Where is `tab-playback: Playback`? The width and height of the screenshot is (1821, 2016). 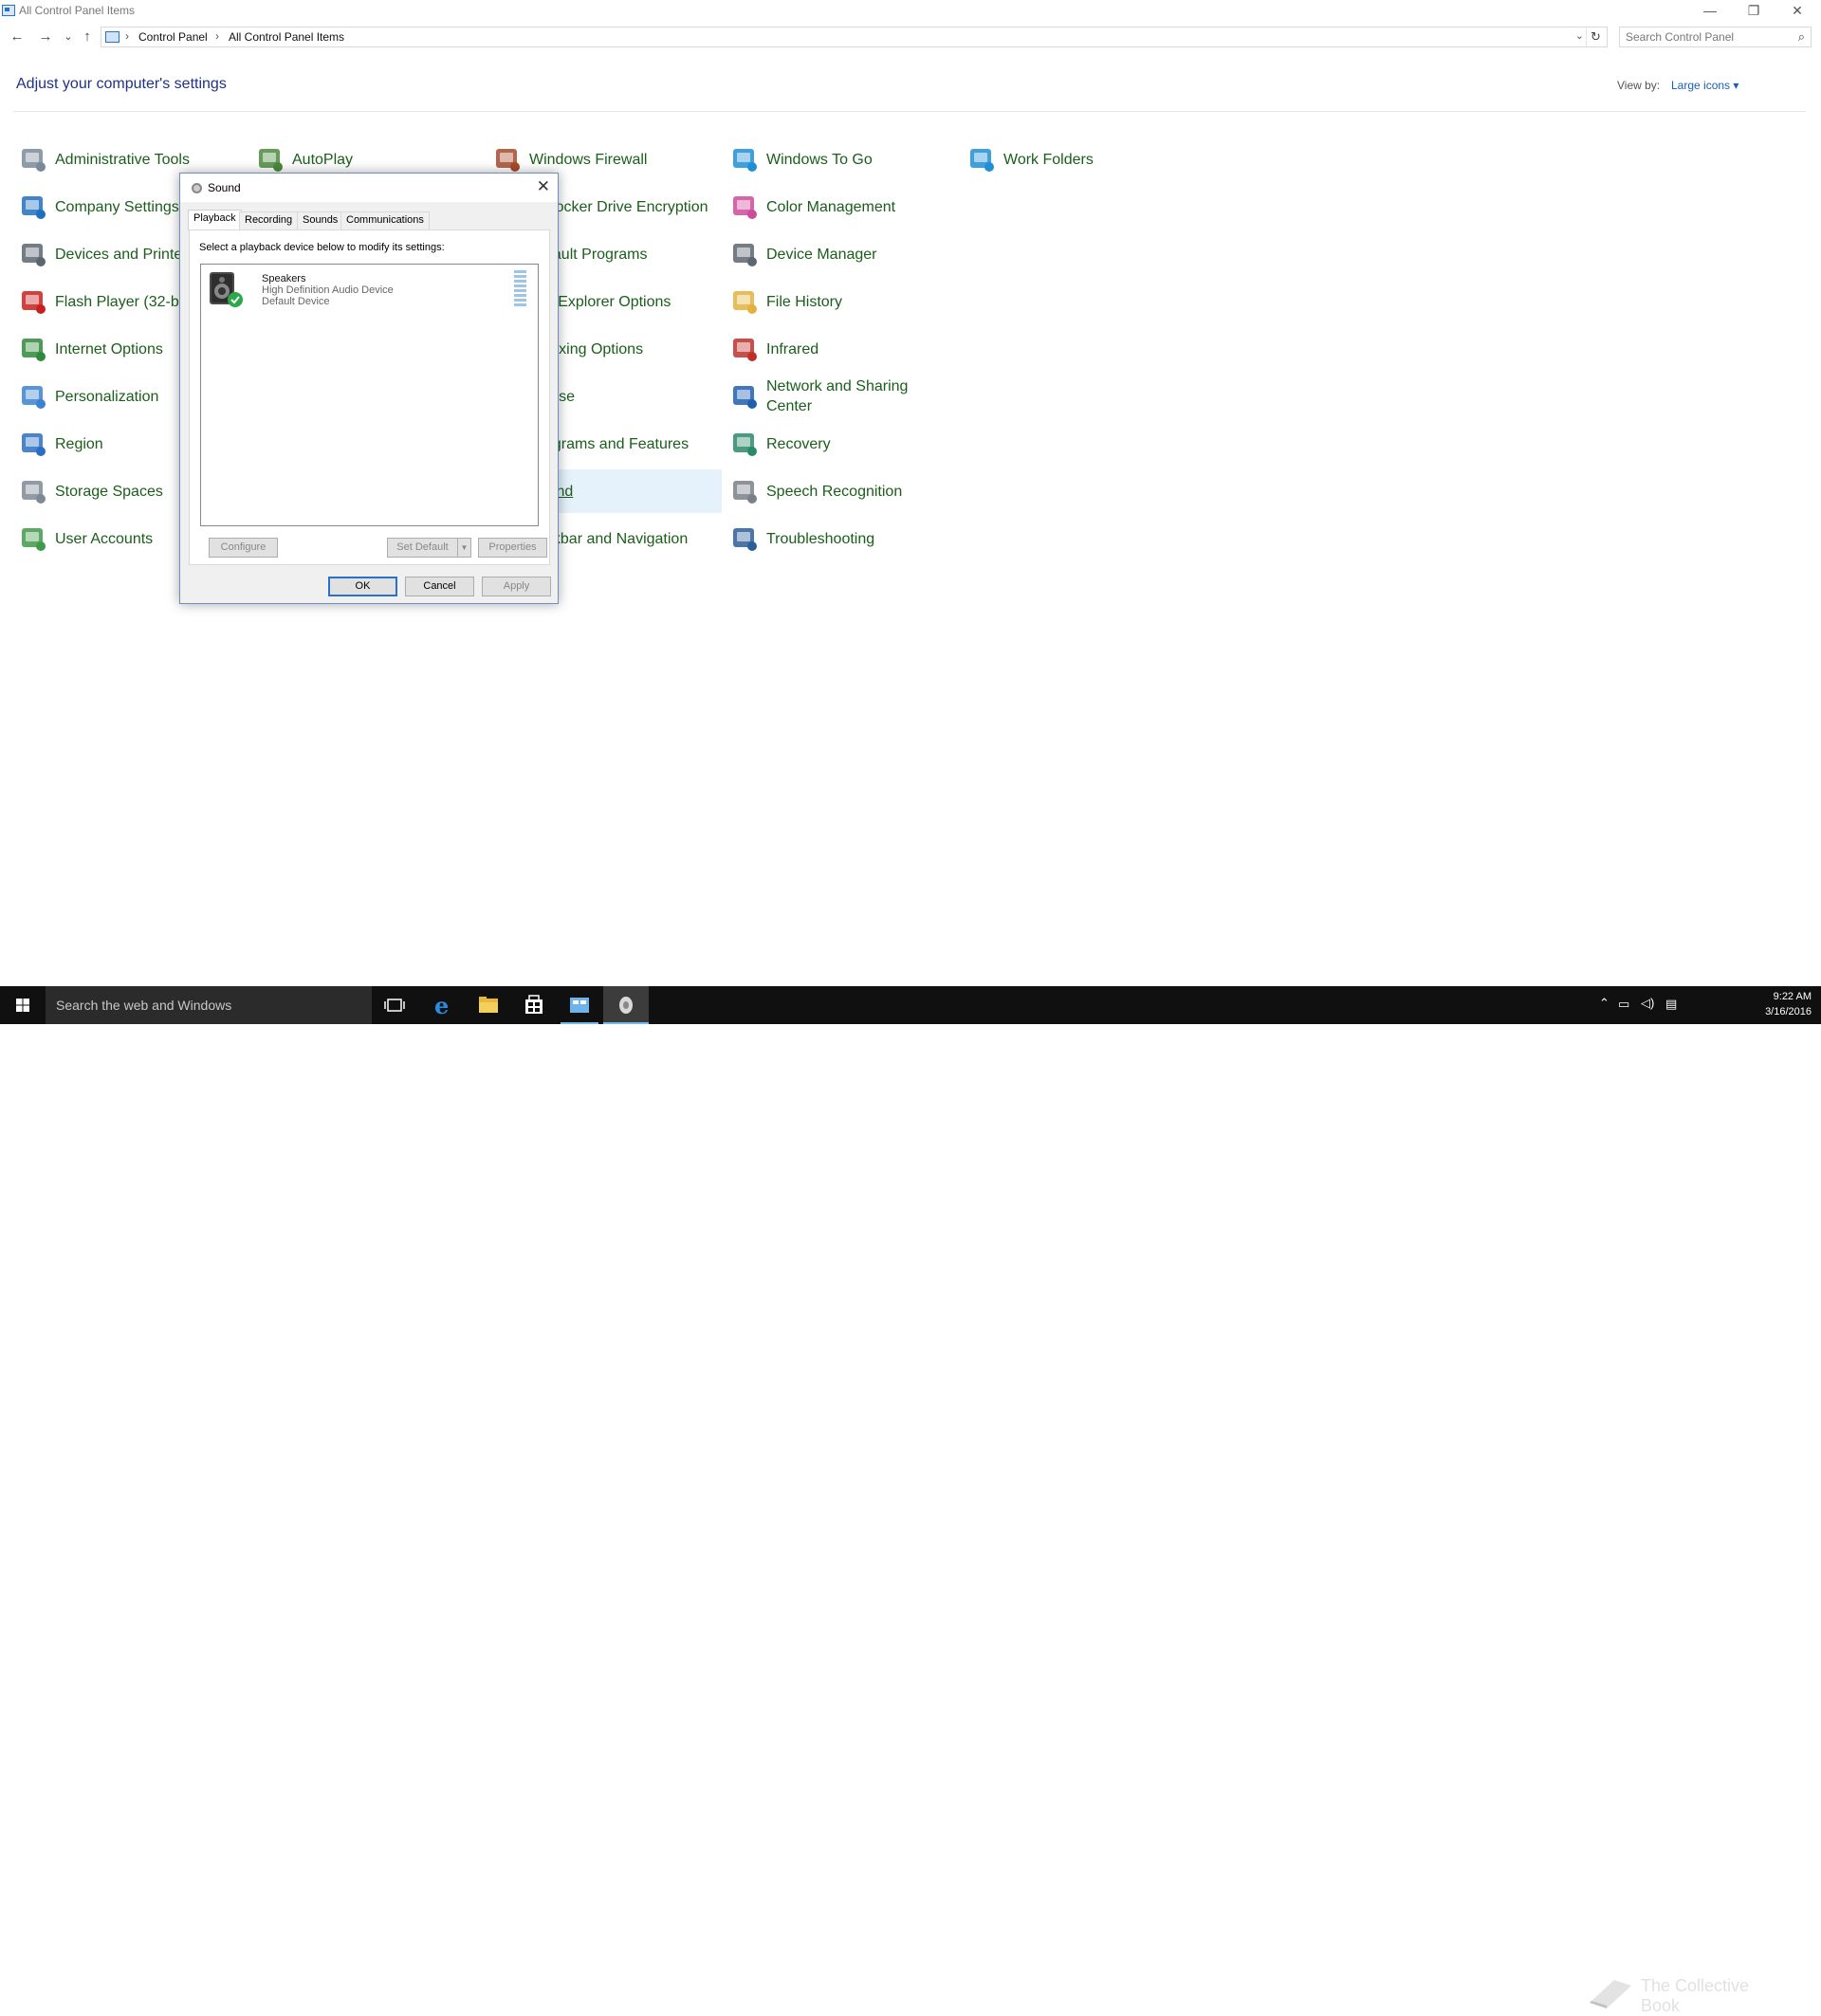
tab-playback: Playback is located at coordinates (215, 220).